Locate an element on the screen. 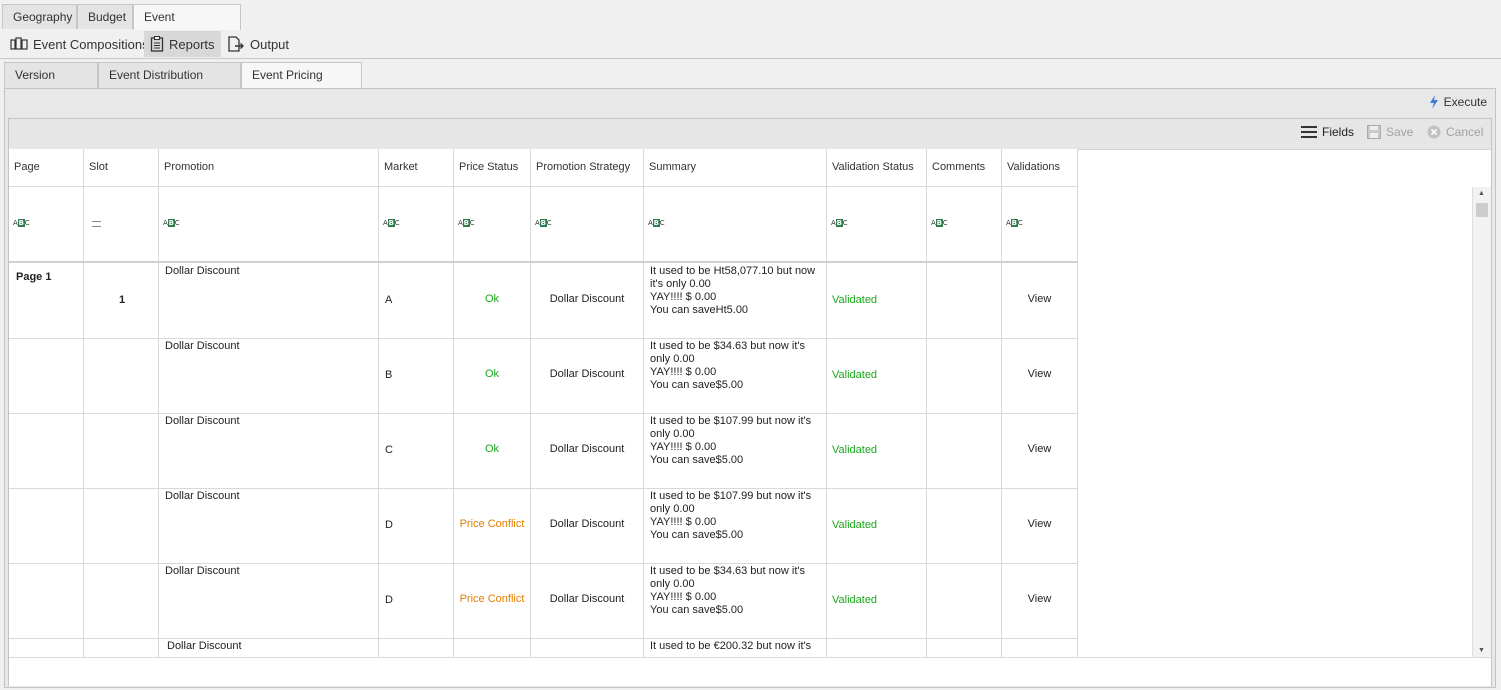 Image resolution: width=1501 pixels, height=690 pixels. tab-event-distribution-report: Event Distribution Report is located at coordinates (169, 84).